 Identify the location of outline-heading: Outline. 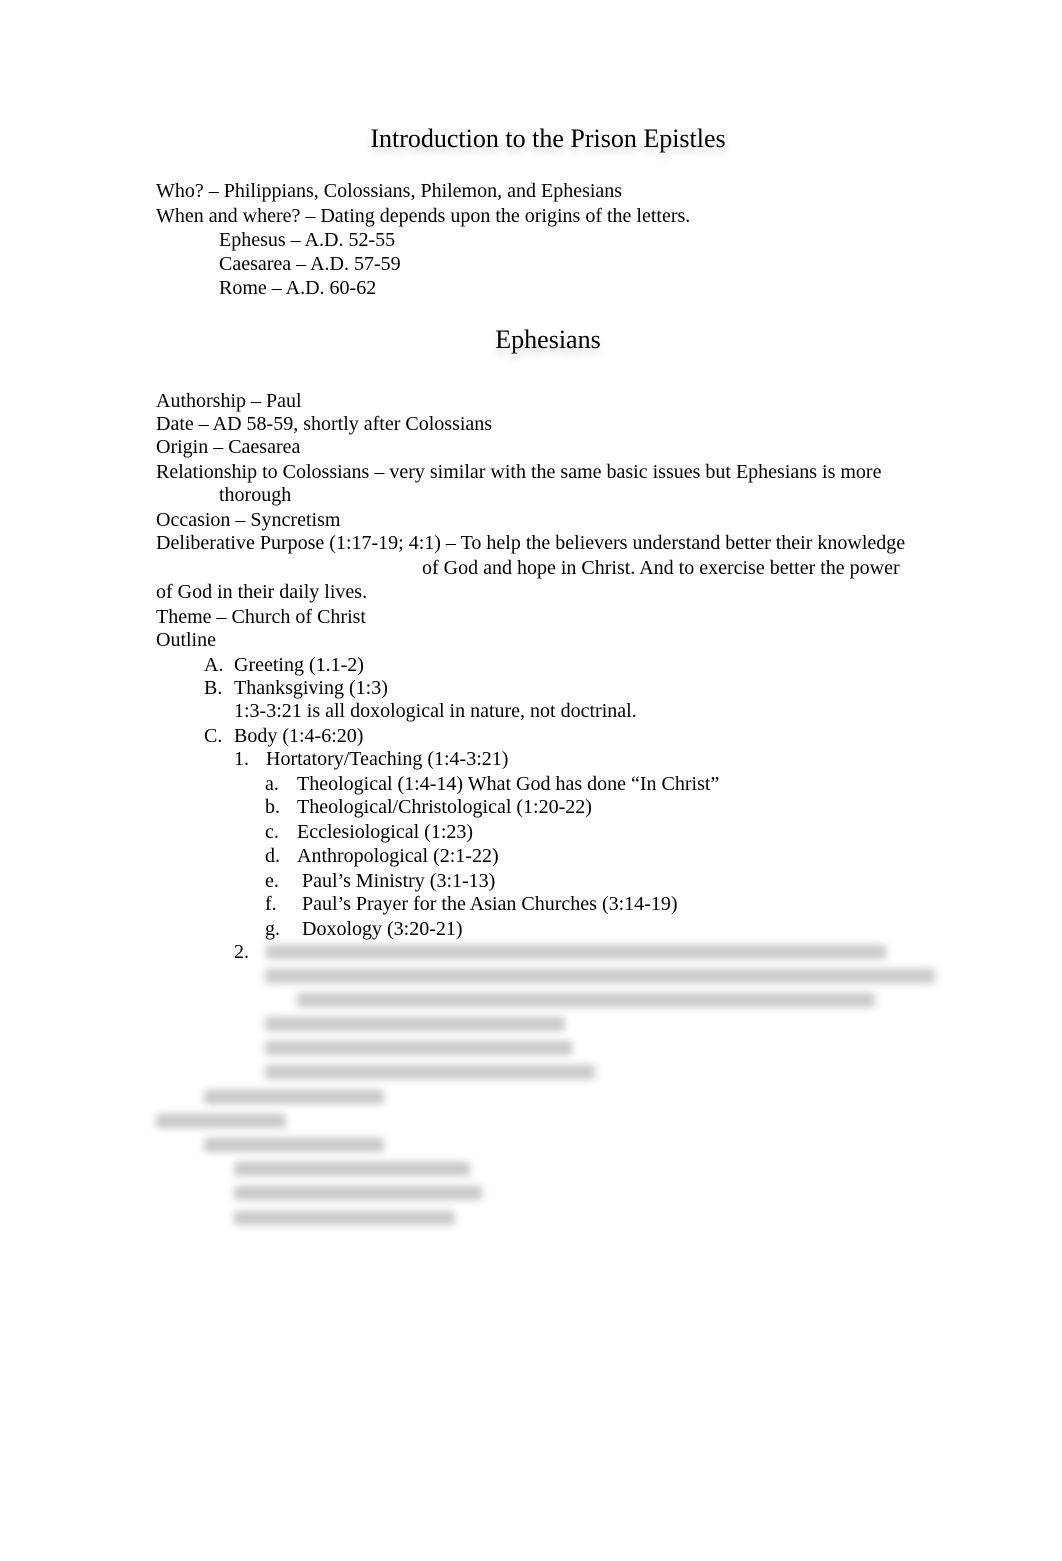
(186, 640).